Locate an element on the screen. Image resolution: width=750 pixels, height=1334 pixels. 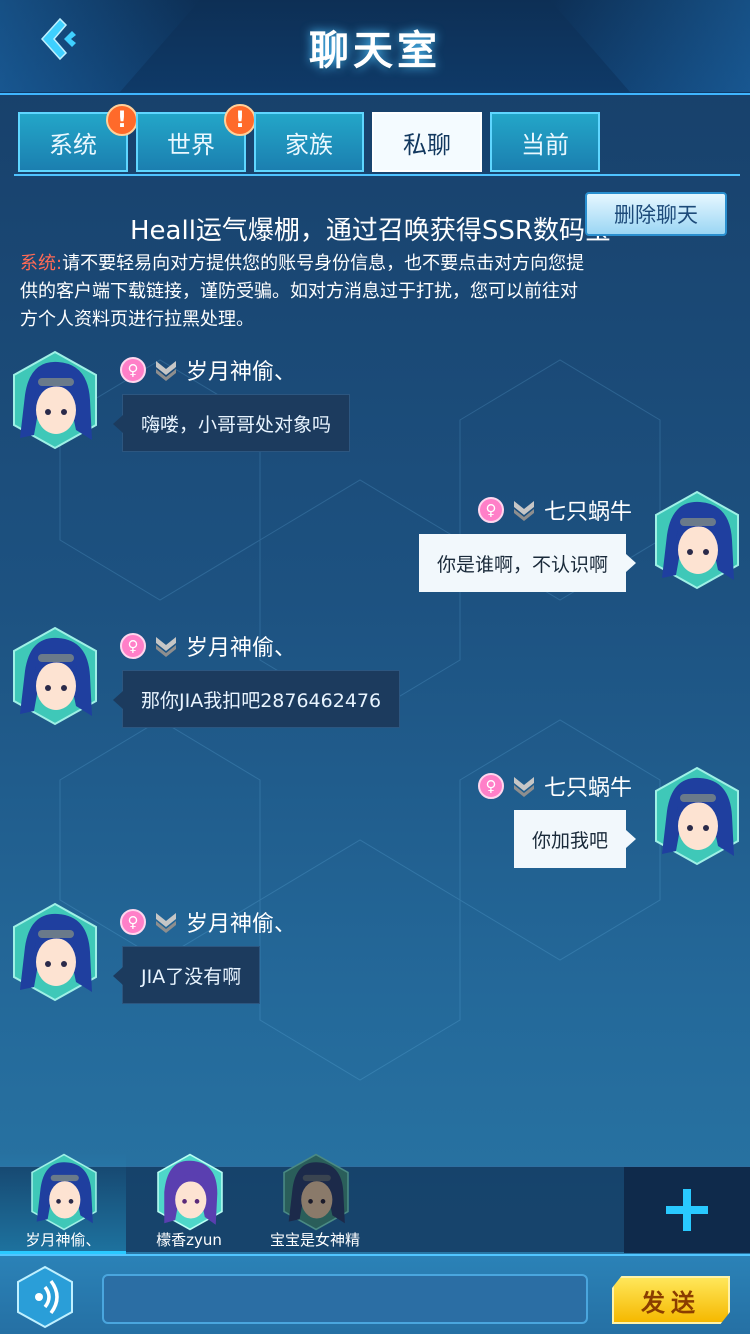
header-bar: 聊天室 is located at coordinates (375, 47).